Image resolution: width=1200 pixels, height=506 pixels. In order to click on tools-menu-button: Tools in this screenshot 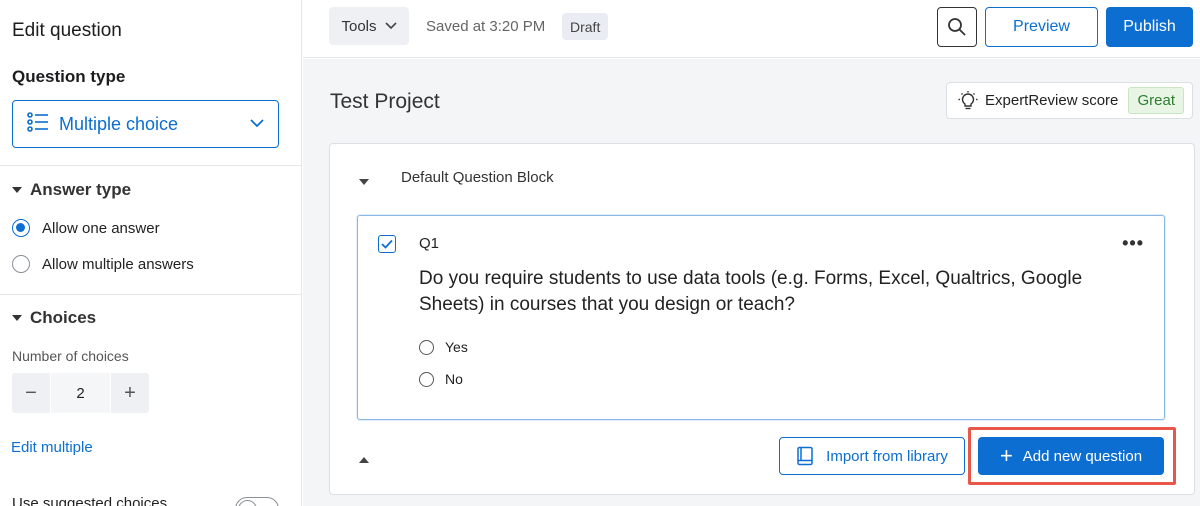, I will do `click(369, 26)`.